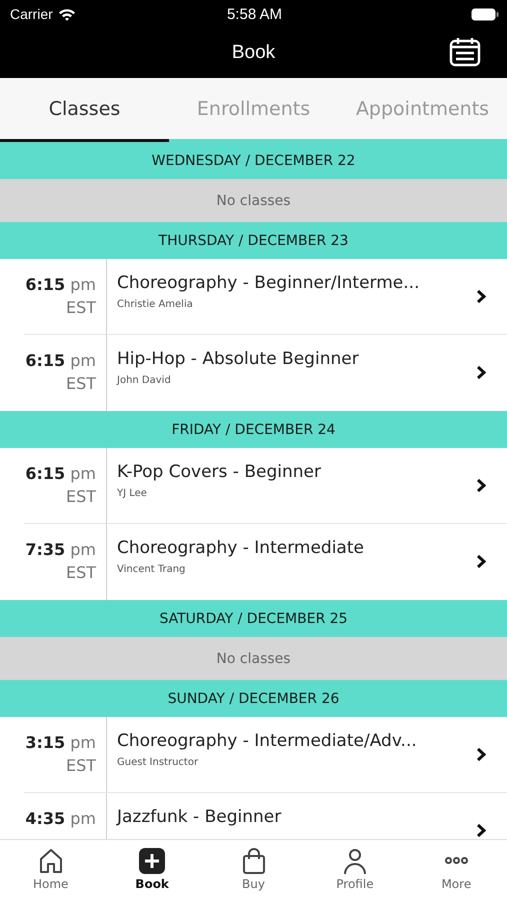  Describe the element at coordinates (219, 472) in the screenshot. I see `class-title: K-Pop Covers - Beginner` at that location.